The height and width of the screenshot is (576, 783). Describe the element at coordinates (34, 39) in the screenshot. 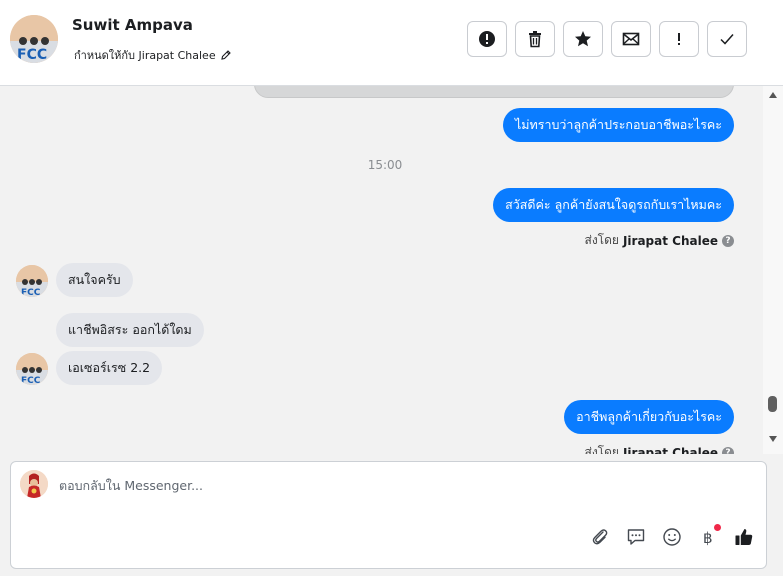

I see `contact-avatar: FCC` at that location.